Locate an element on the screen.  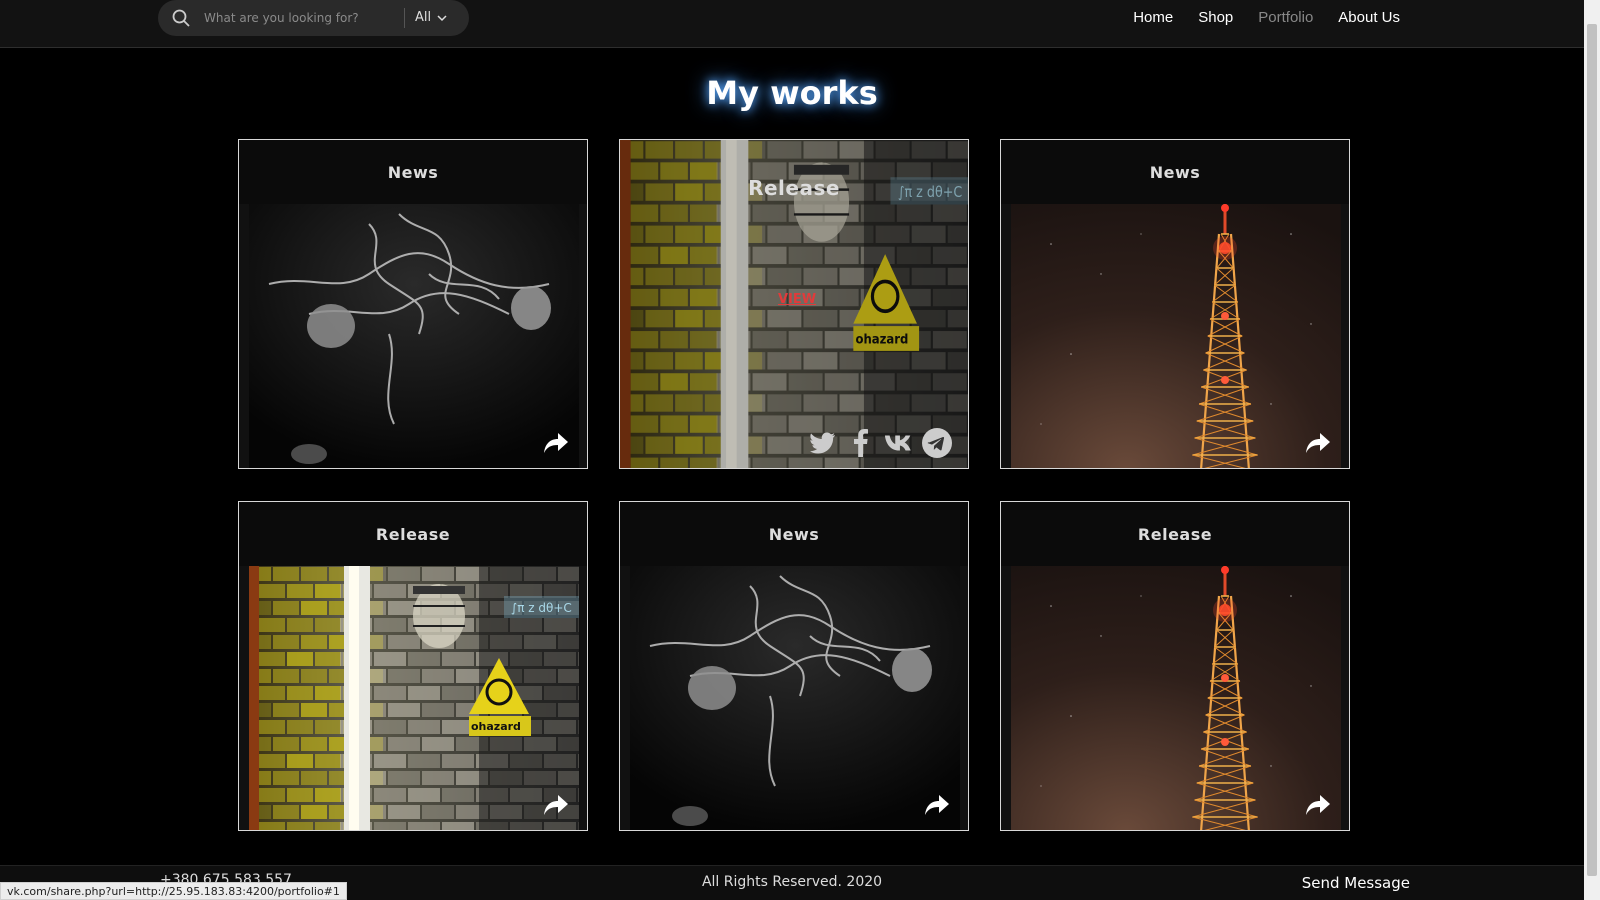
nav-about-us: About Us is located at coordinates (1369, 17).